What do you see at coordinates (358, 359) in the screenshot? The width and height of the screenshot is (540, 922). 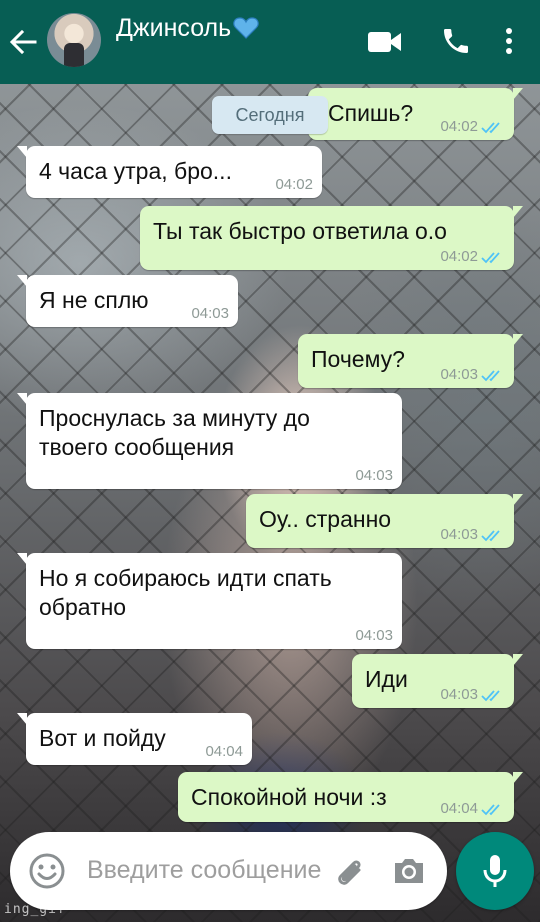 I see `message-text: Почему?` at bounding box center [358, 359].